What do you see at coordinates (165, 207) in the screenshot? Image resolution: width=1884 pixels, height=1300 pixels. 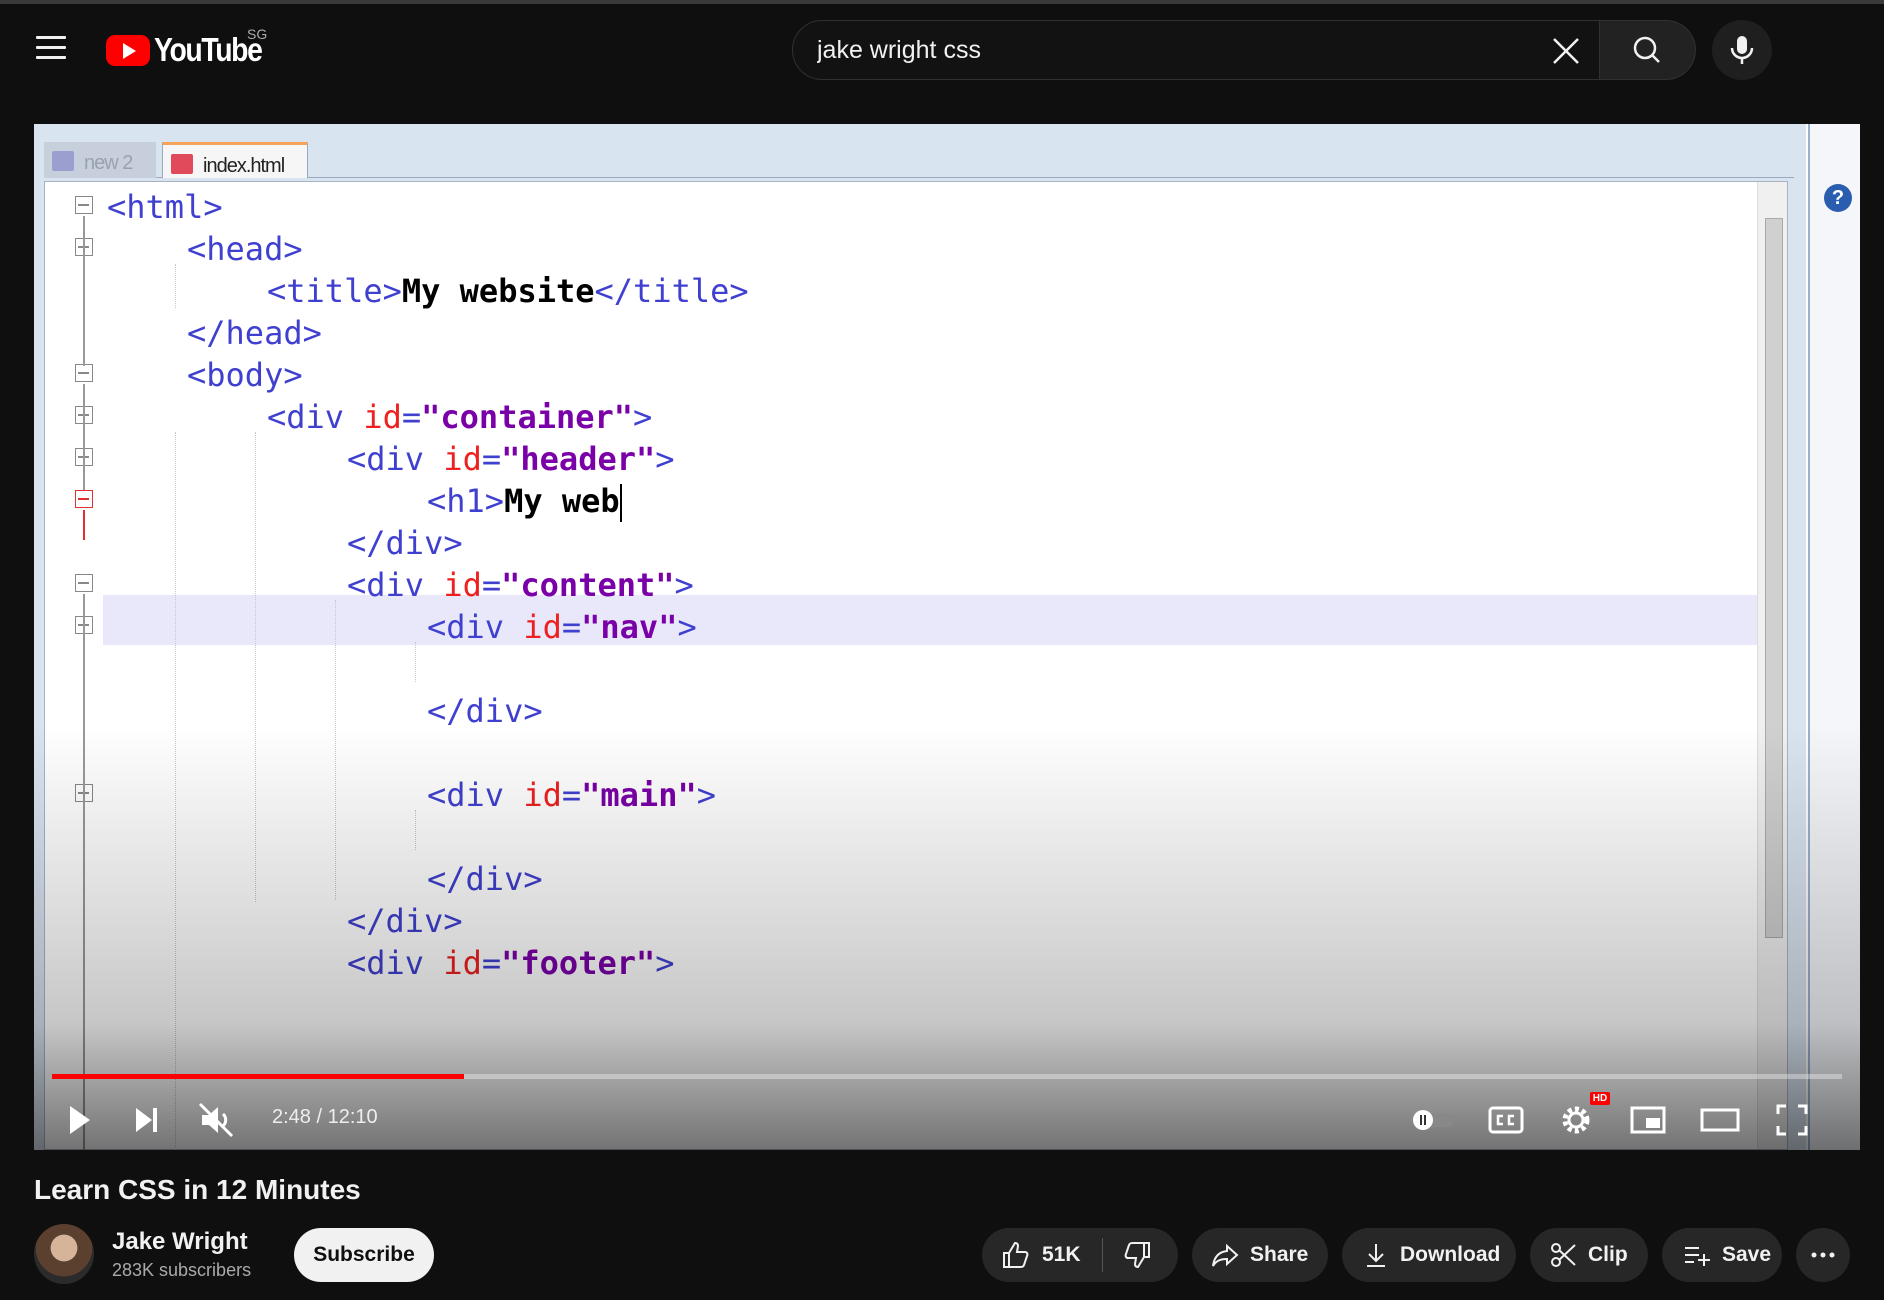 I see `code-token: <html>` at bounding box center [165, 207].